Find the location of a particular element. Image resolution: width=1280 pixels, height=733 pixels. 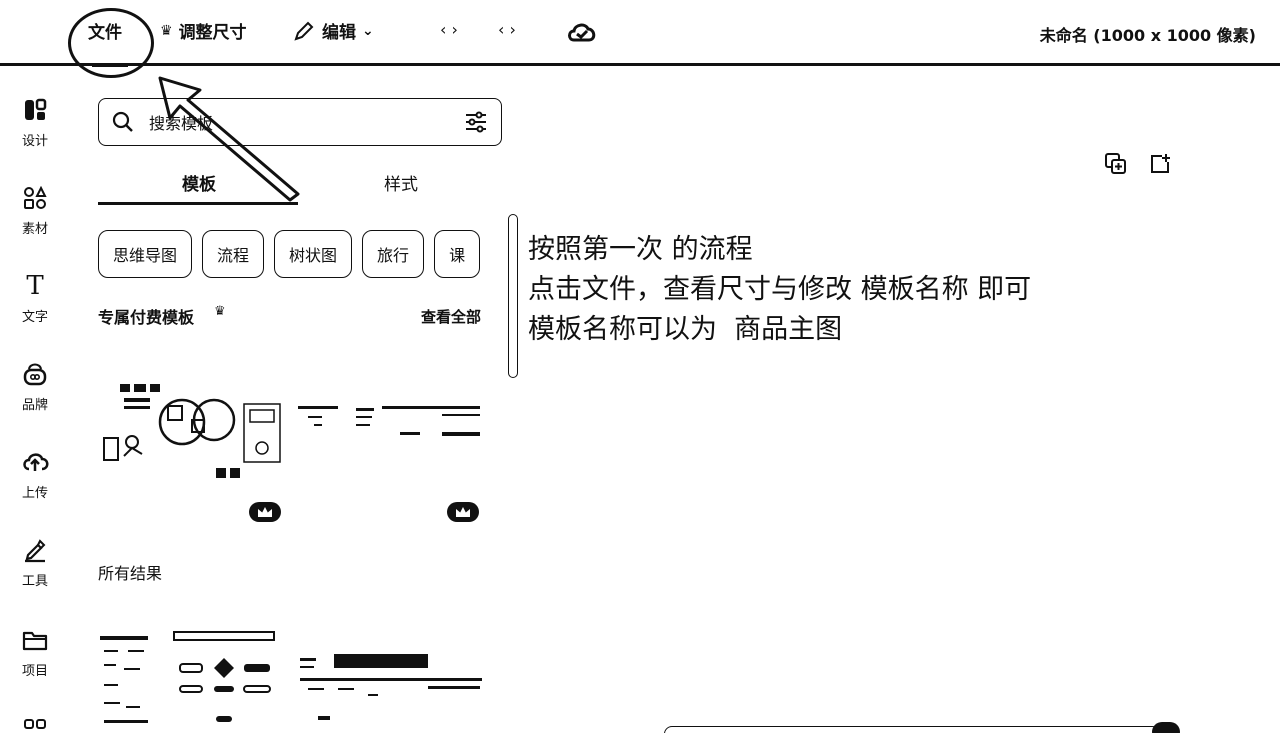

tools-icon is located at coordinates (35, 550).